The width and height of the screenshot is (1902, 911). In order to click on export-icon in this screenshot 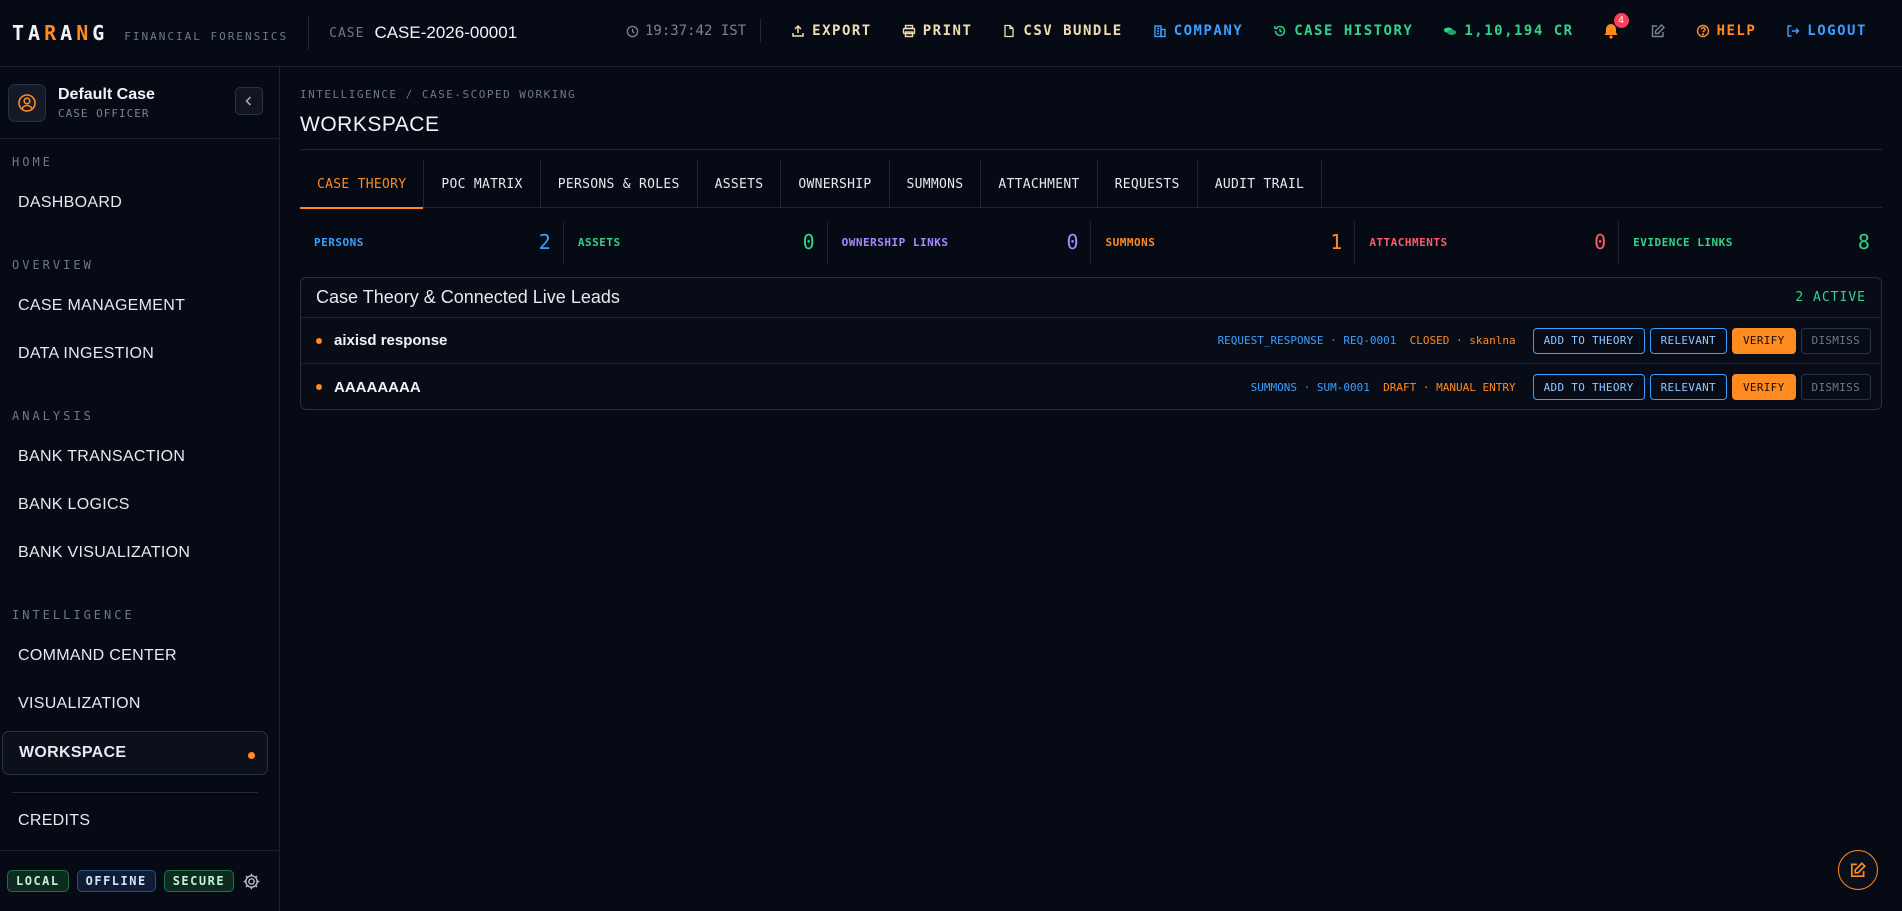, I will do `click(798, 30)`.